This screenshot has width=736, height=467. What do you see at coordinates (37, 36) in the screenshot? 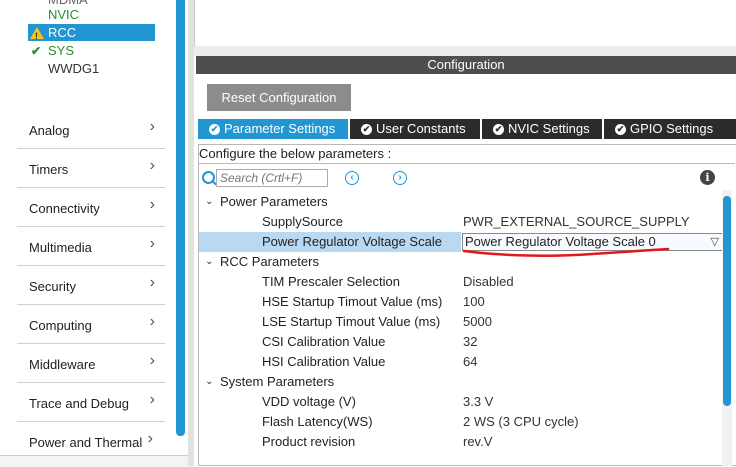
I see `warning-icon` at bounding box center [37, 36].